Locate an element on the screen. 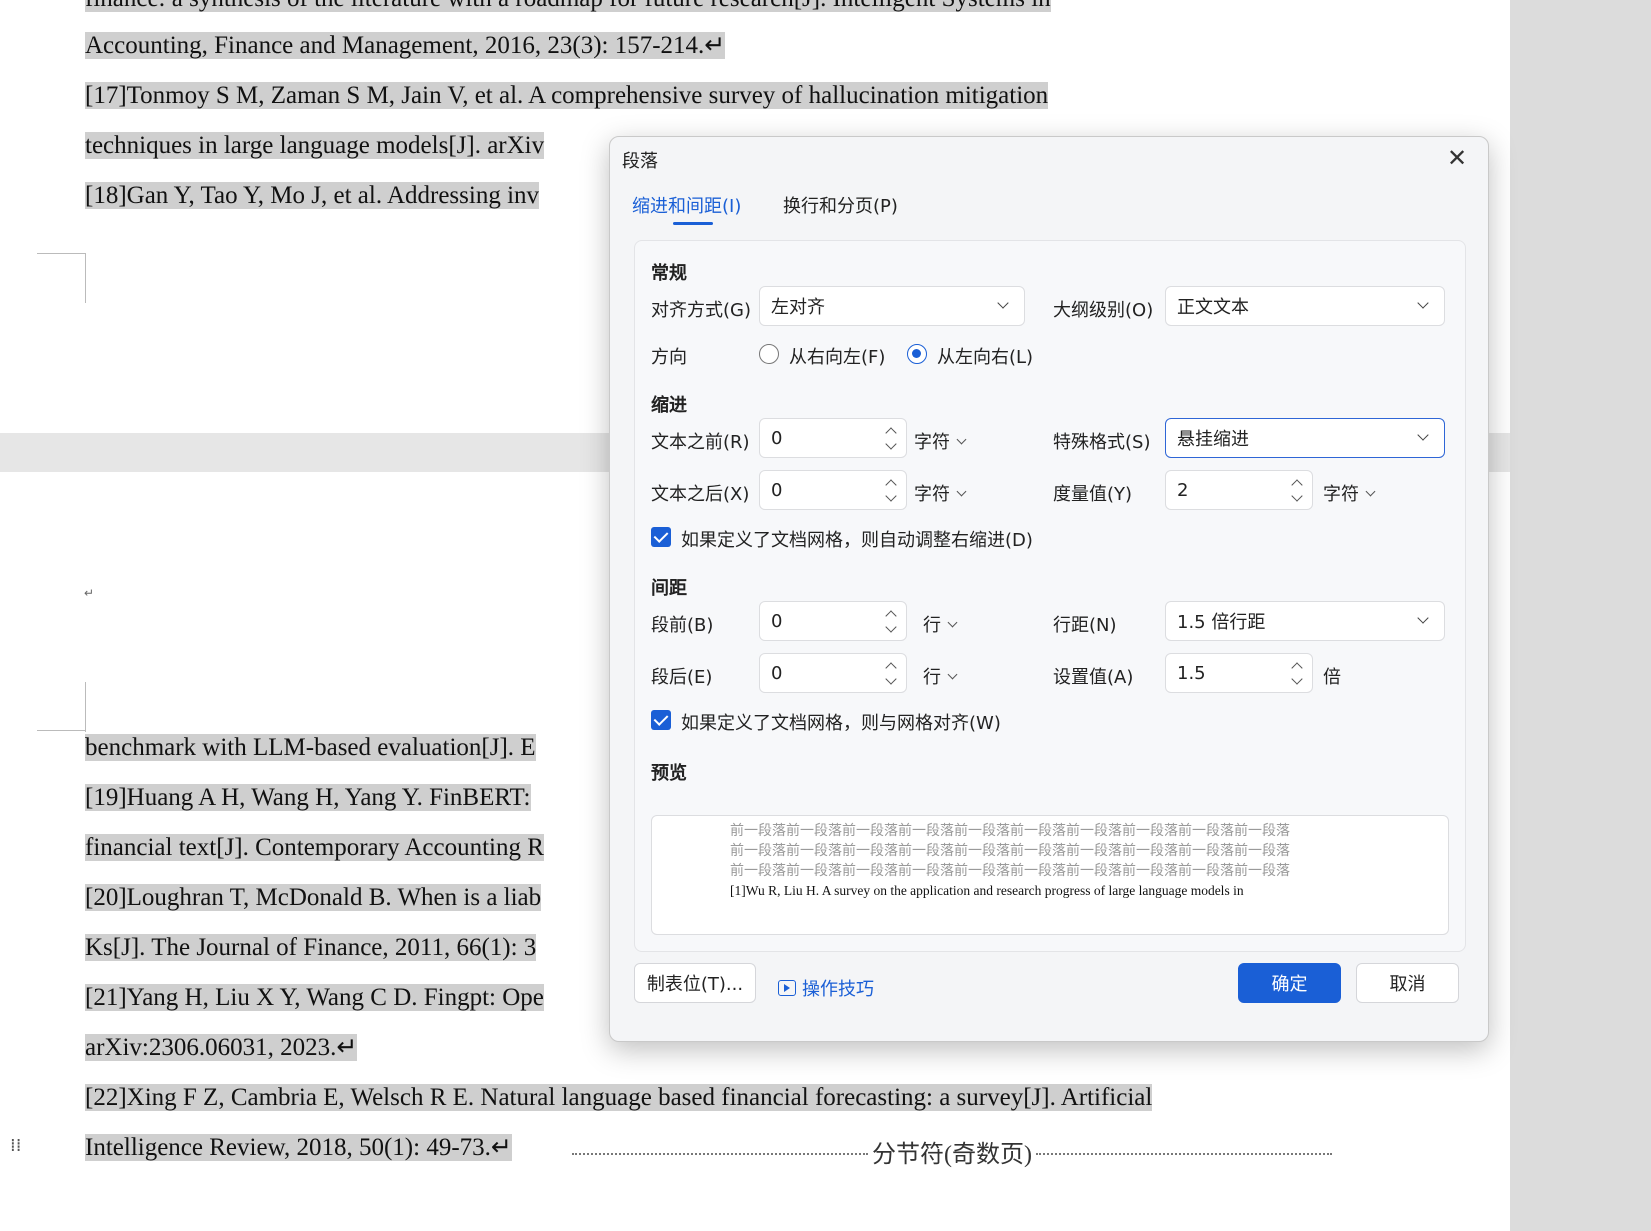  tips-label: 操作技巧 is located at coordinates (838, 989).